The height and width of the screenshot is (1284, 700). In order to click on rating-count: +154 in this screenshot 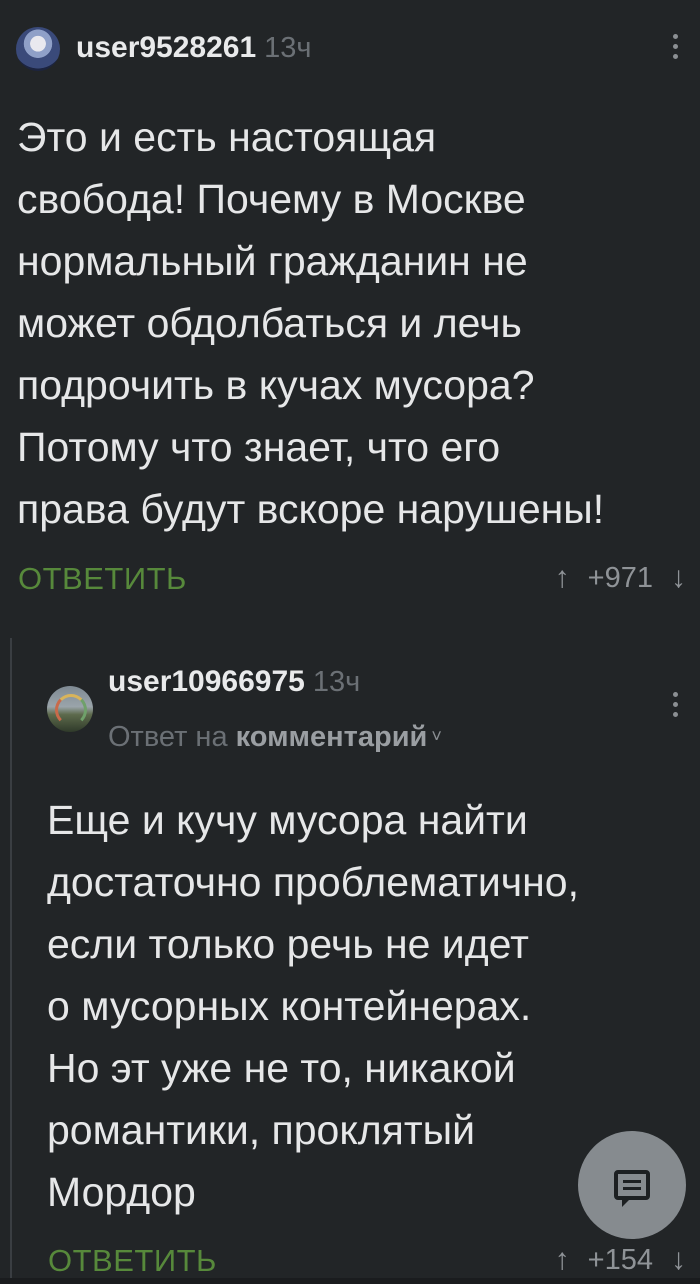, I will do `click(620, 1259)`.